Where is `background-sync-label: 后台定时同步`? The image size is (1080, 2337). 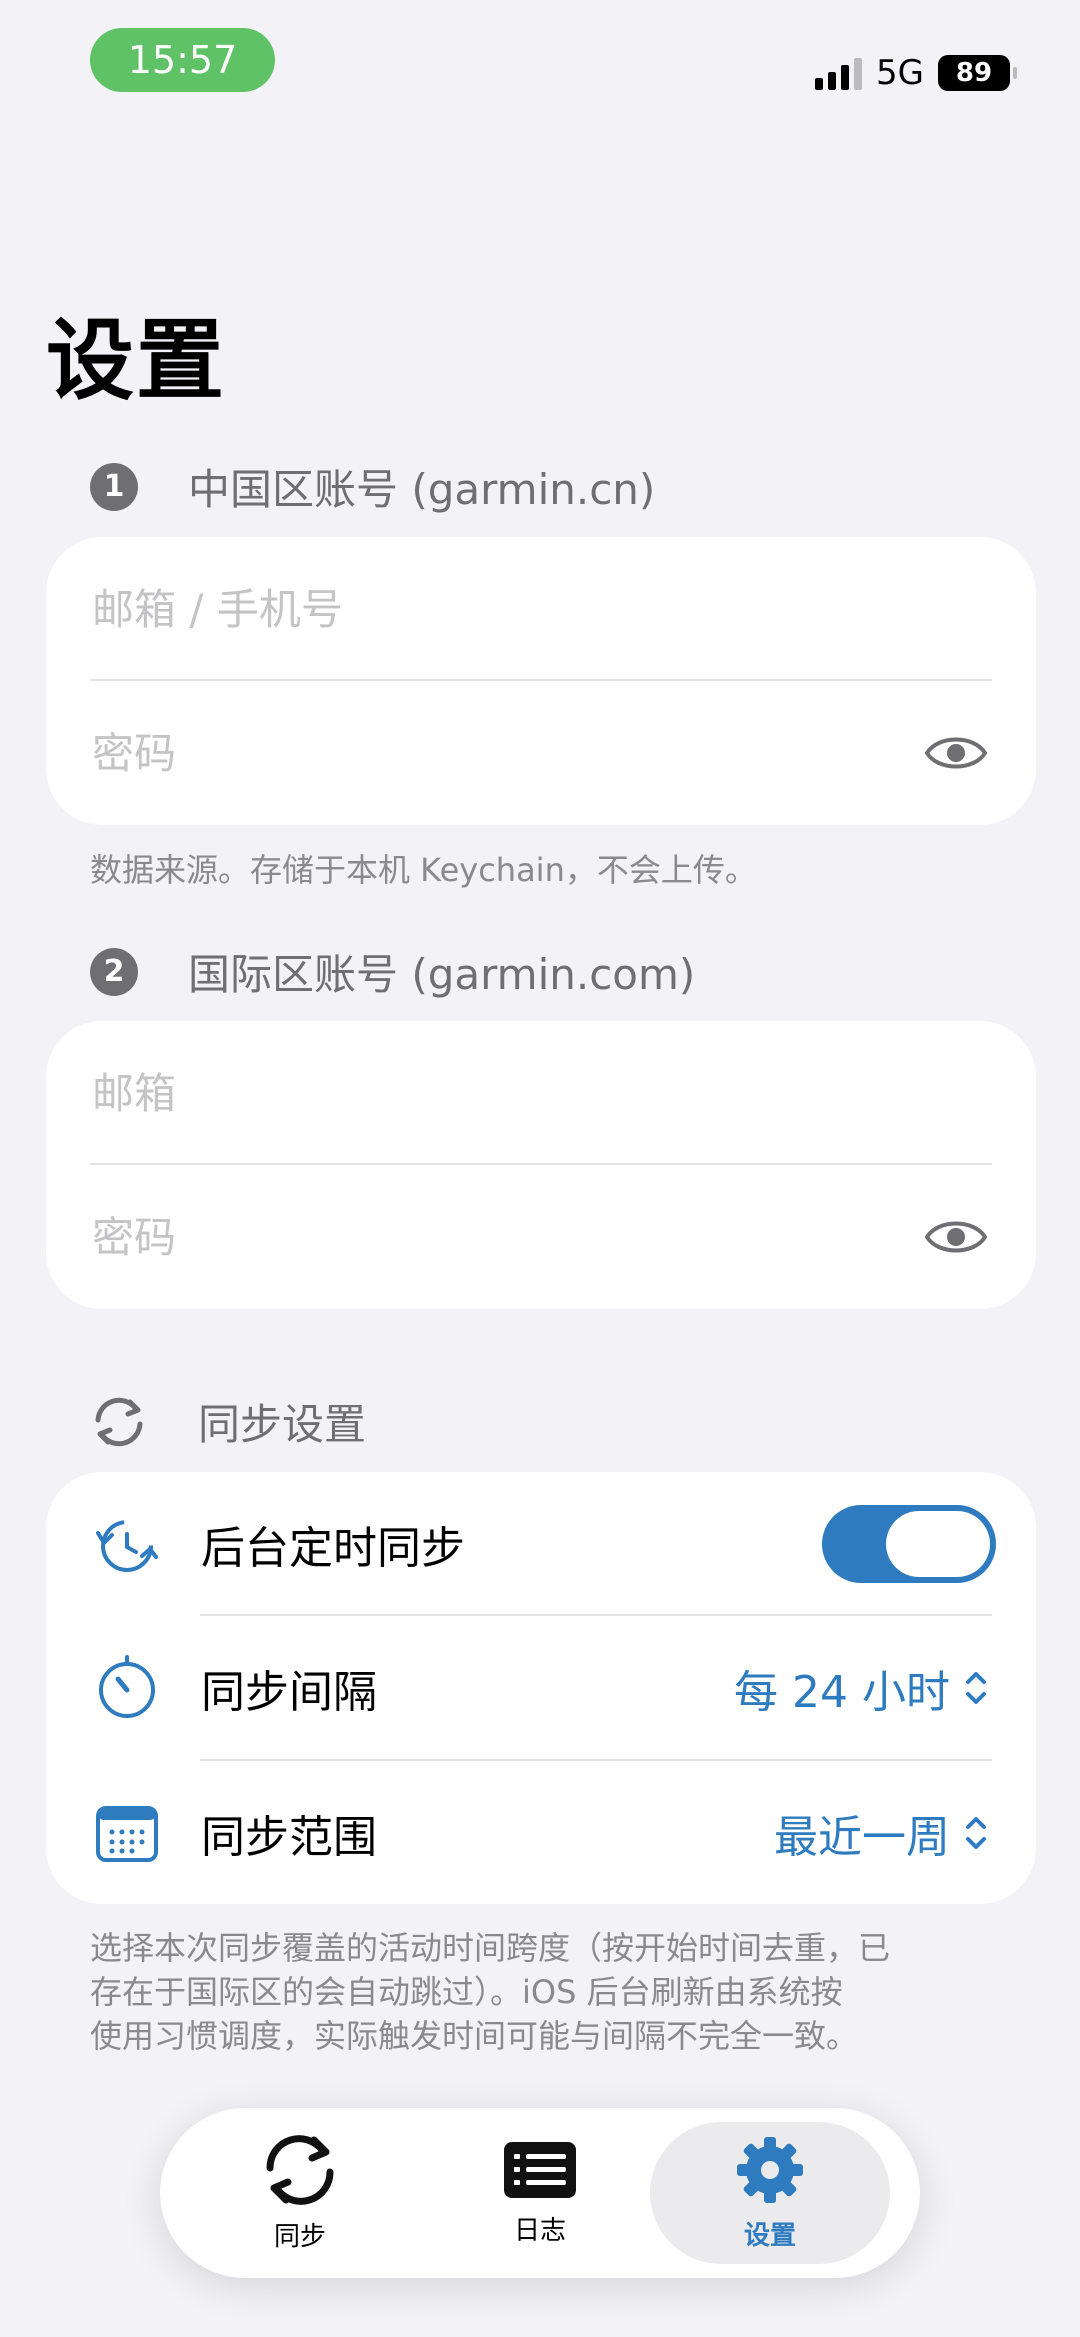
background-sync-label: 后台定时同步 is located at coordinates (333, 1548).